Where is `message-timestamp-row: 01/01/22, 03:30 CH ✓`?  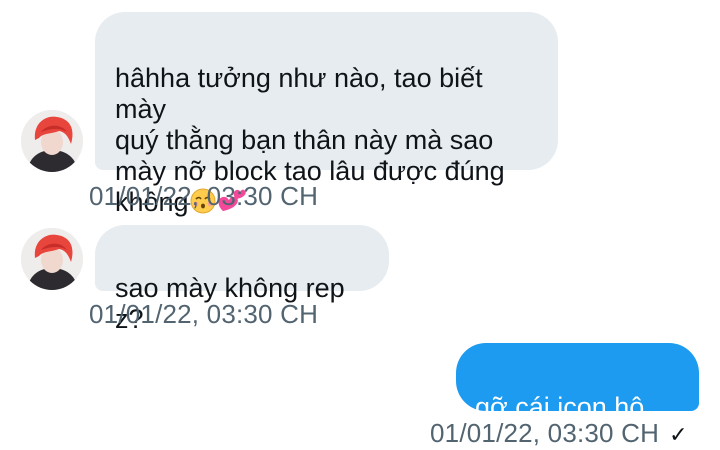
message-timestamp-row: 01/01/22, 03:30 CH ✓ is located at coordinates (559, 433).